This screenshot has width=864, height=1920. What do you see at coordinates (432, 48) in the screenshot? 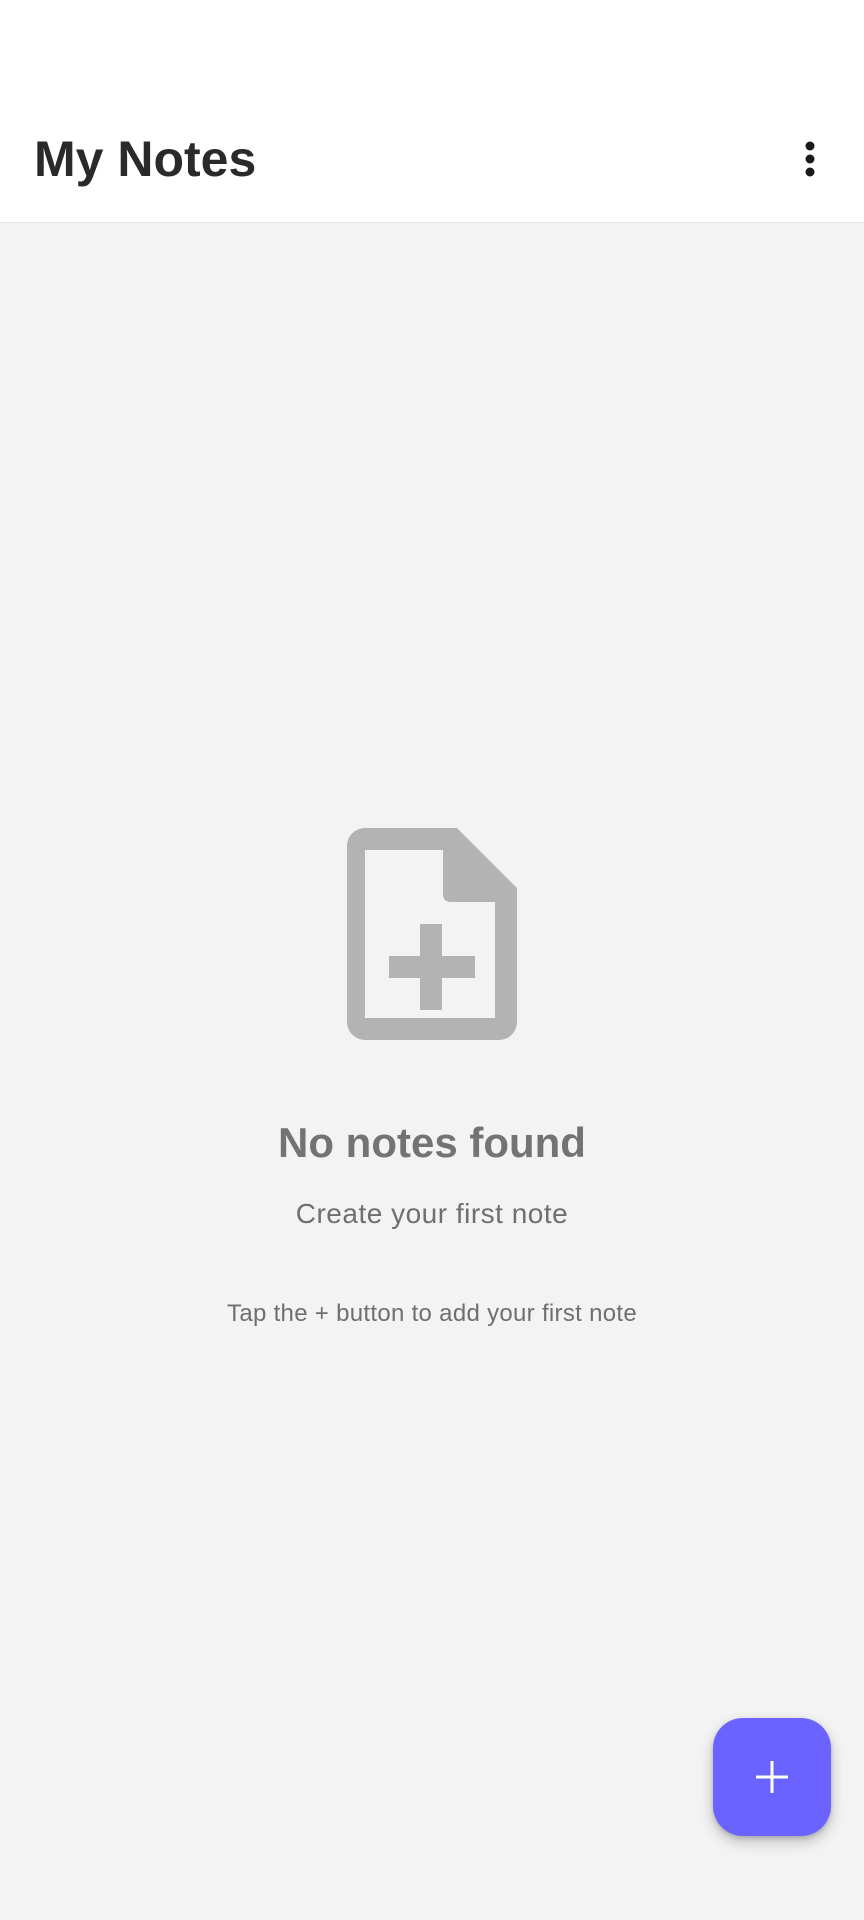
I see `status-bar` at bounding box center [432, 48].